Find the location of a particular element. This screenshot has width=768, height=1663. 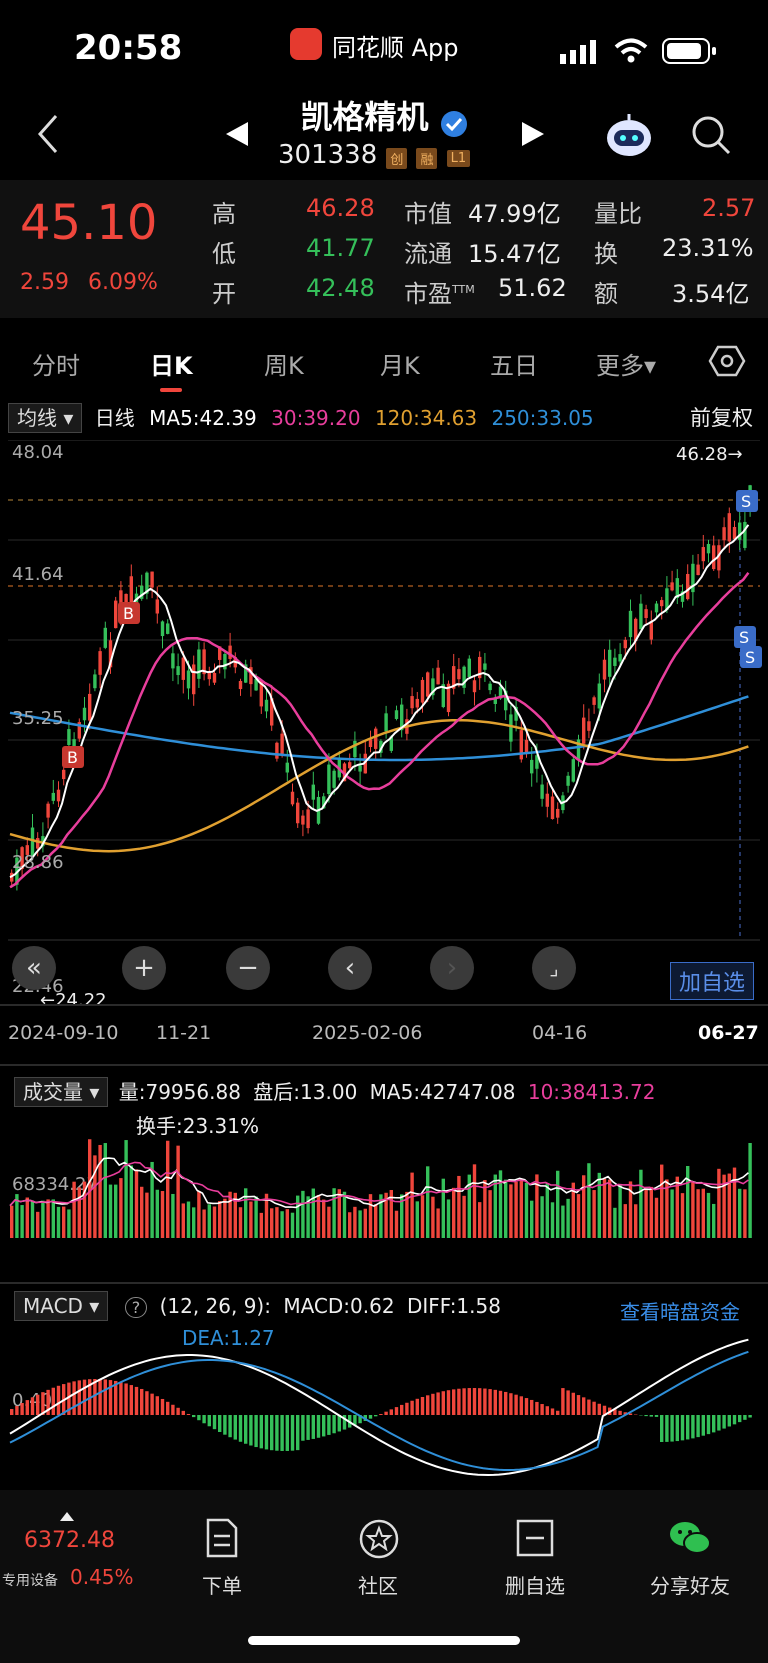

tab-daily-k: 日K is located at coordinates (171, 363).